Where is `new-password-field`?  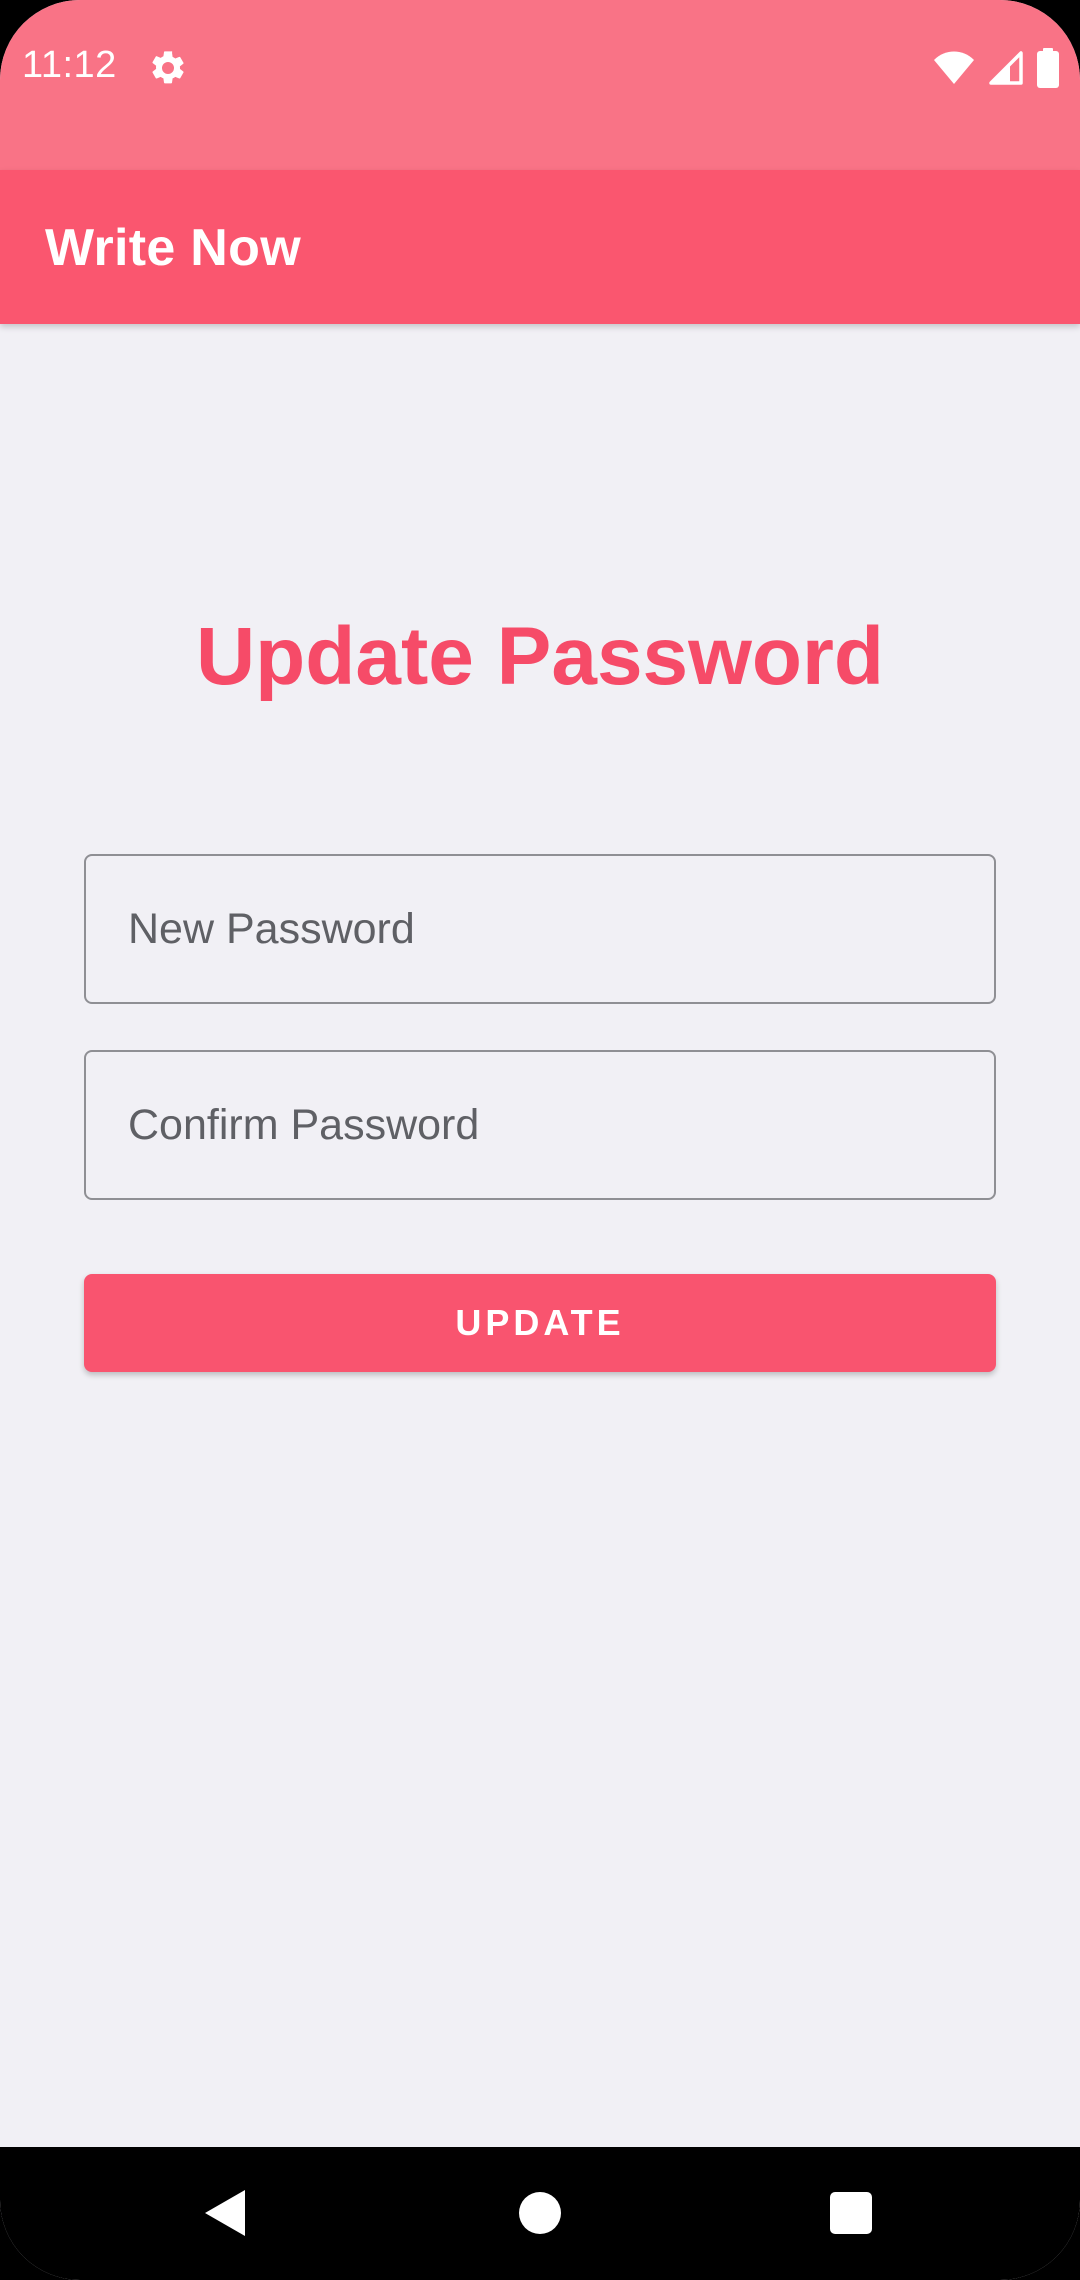 new-password-field is located at coordinates (540, 929).